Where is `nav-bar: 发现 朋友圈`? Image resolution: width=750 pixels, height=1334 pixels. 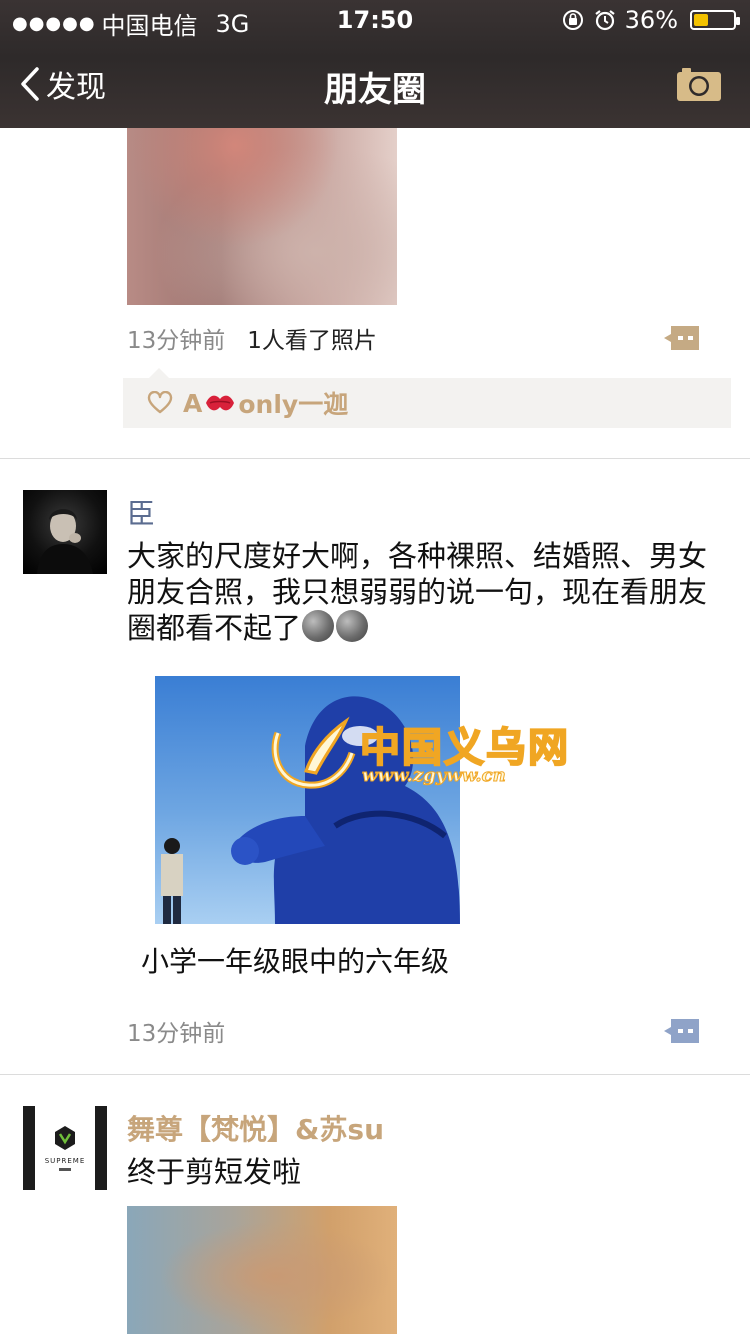
nav-bar: 发现 朋友圈 is located at coordinates (375, 84).